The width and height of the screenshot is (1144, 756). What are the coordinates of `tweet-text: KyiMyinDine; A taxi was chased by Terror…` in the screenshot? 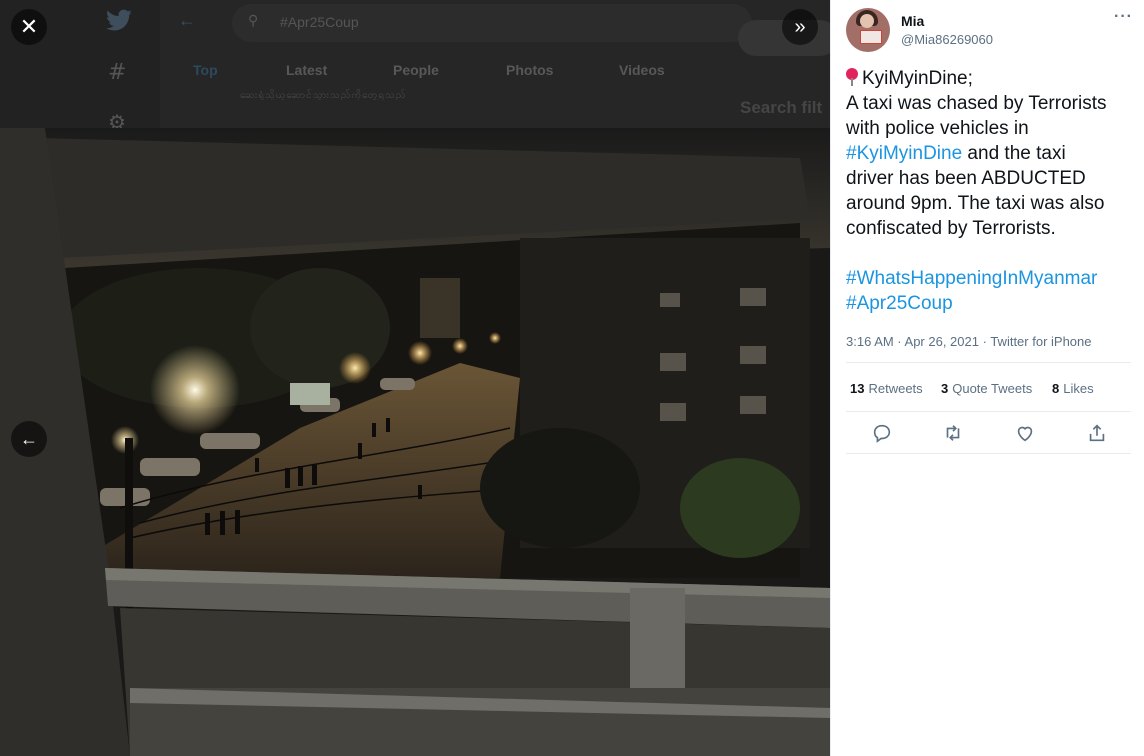 It's located at (991, 203).